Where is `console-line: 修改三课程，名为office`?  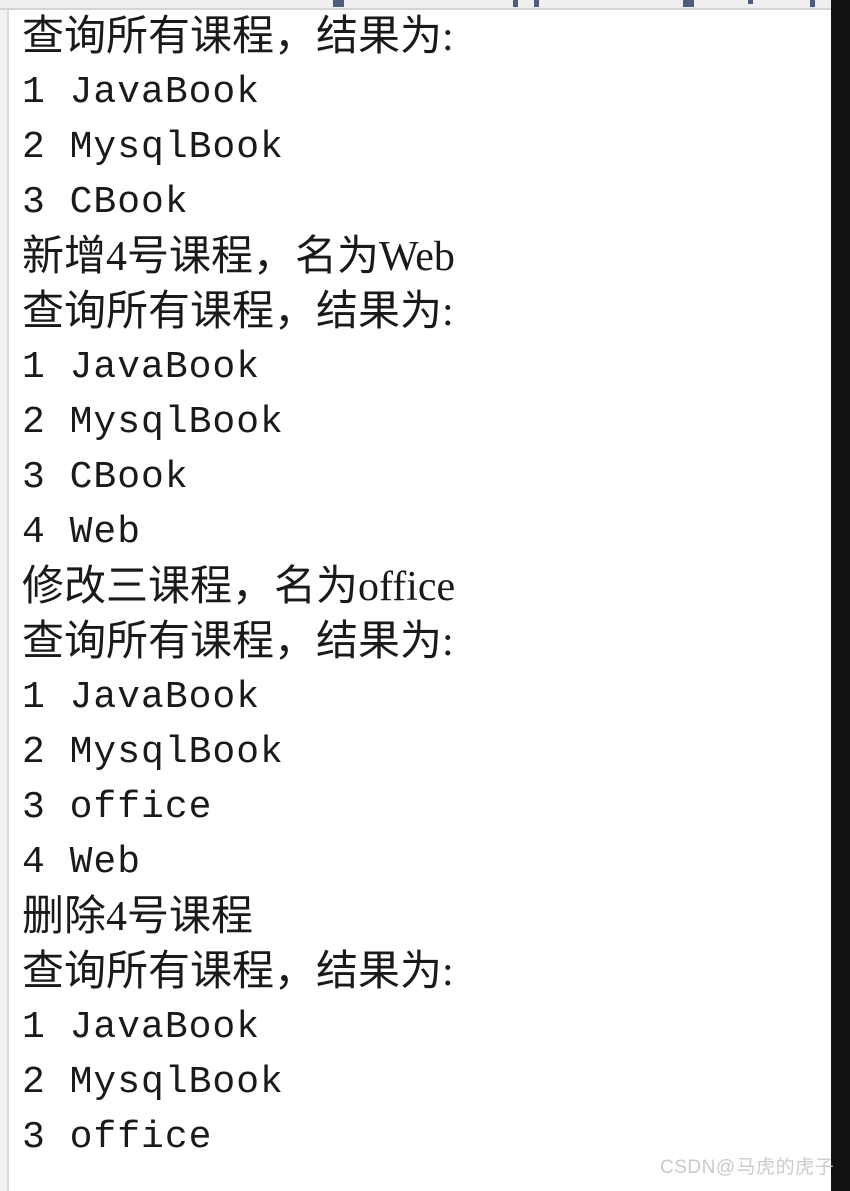 console-line: 修改三课程，名为office is located at coordinates (239, 587).